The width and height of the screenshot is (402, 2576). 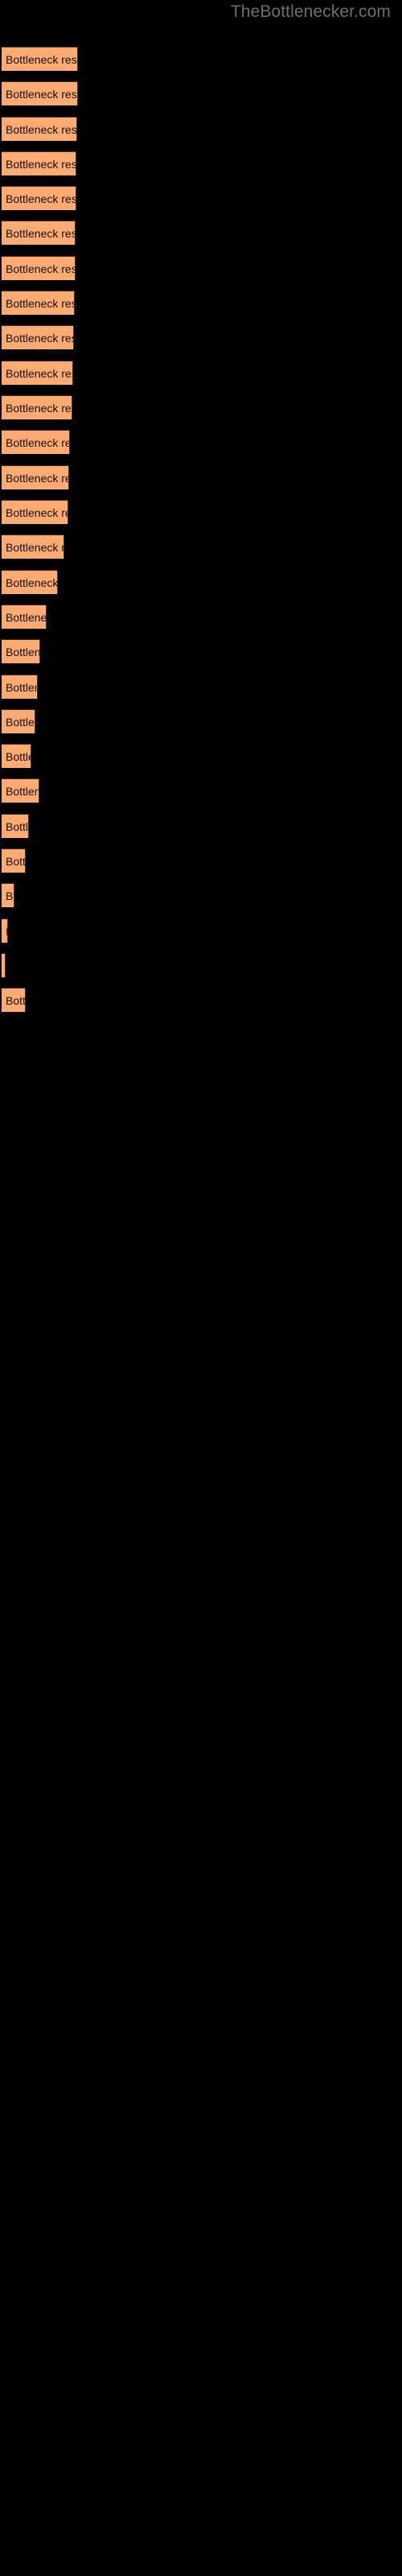 I want to click on bar-26: Bottleneck result, so click(x=5, y=931).